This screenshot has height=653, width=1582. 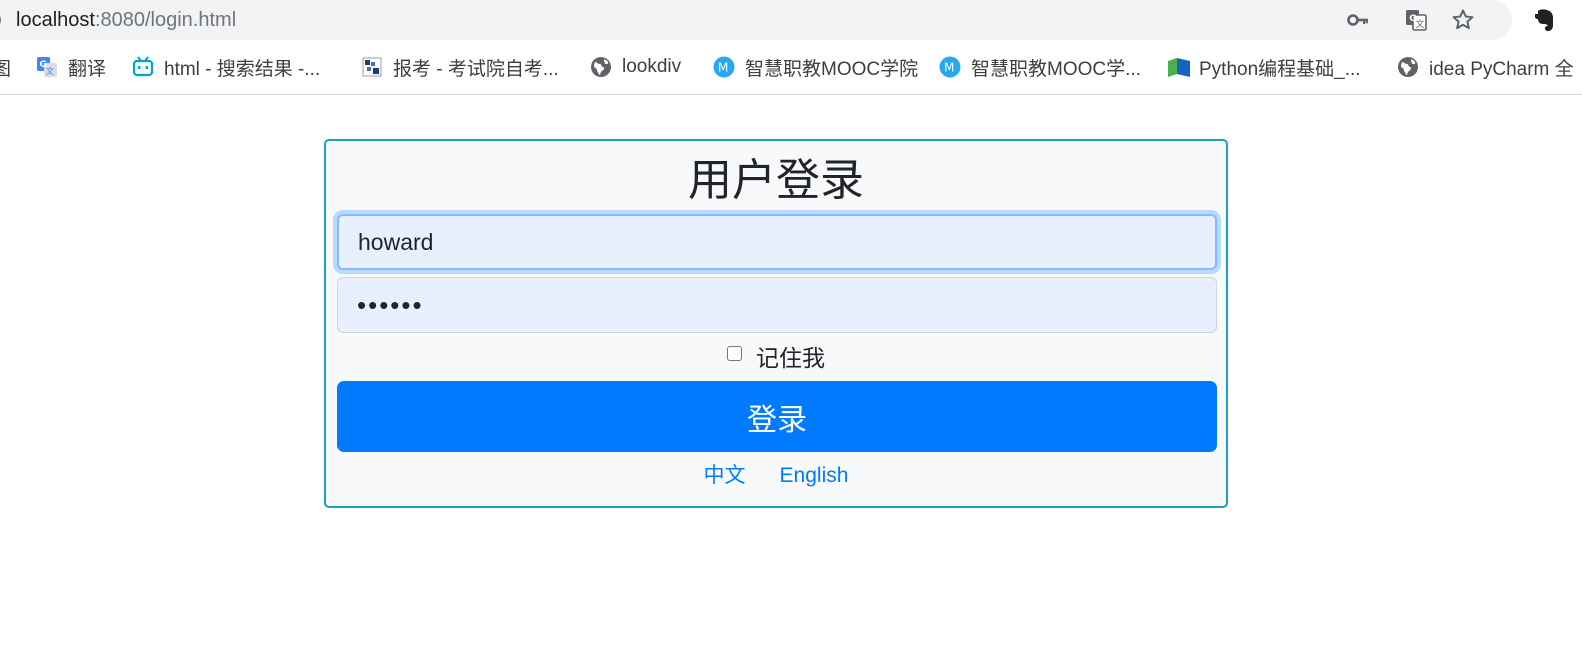 What do you see at coordinates (832, 69) in the screenshot?
I see `bookmark-label: 智慧职教MOOC学院` at bounding box center [832, 69].